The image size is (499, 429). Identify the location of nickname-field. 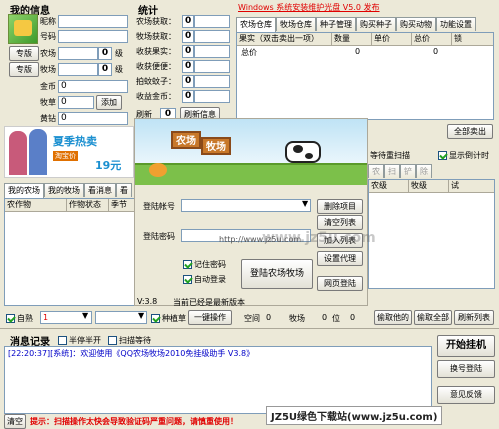
(93, 21).